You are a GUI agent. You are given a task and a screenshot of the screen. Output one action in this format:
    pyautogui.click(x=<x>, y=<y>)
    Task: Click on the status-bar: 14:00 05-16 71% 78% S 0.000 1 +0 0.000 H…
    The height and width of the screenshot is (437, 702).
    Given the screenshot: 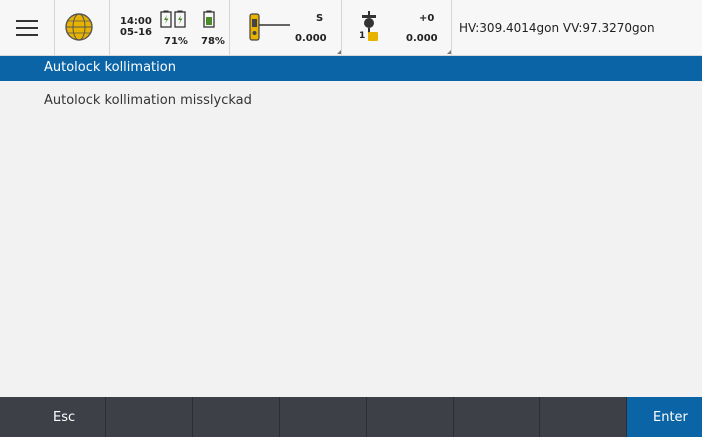 What is the action you would take?
    pyautogui.click(x=351, y=28)
    